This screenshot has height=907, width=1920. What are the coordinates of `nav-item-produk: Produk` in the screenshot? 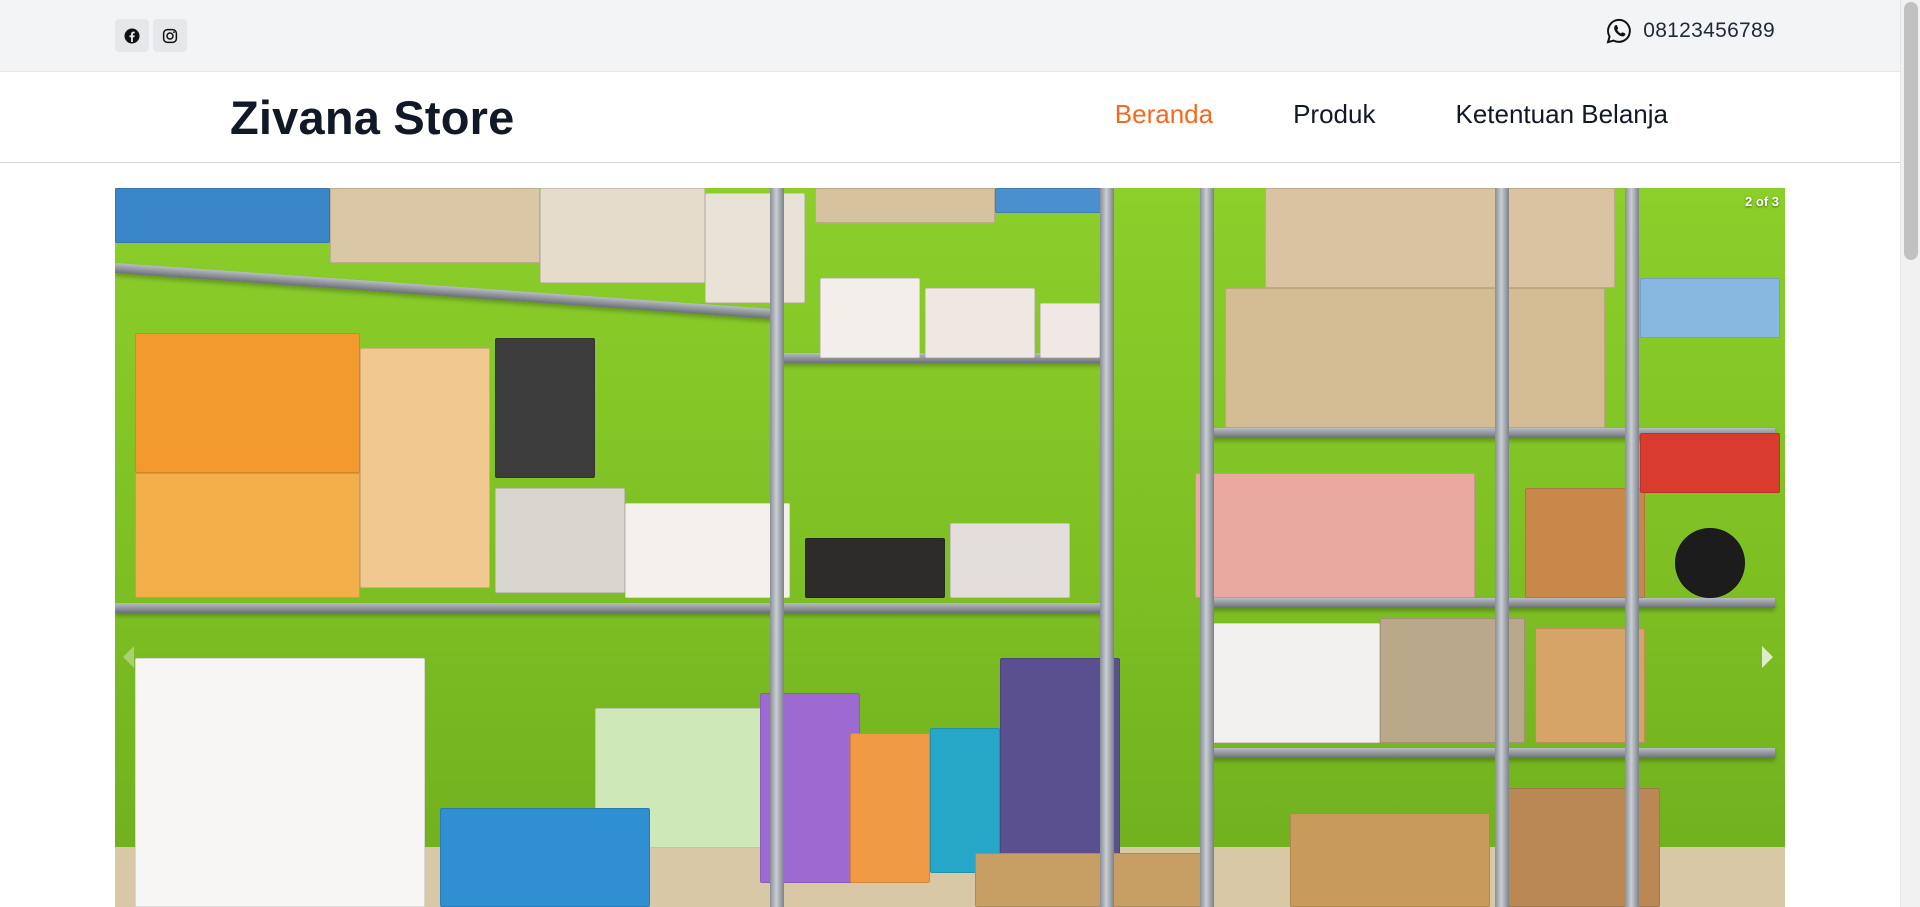 It's located at (1334, 114).